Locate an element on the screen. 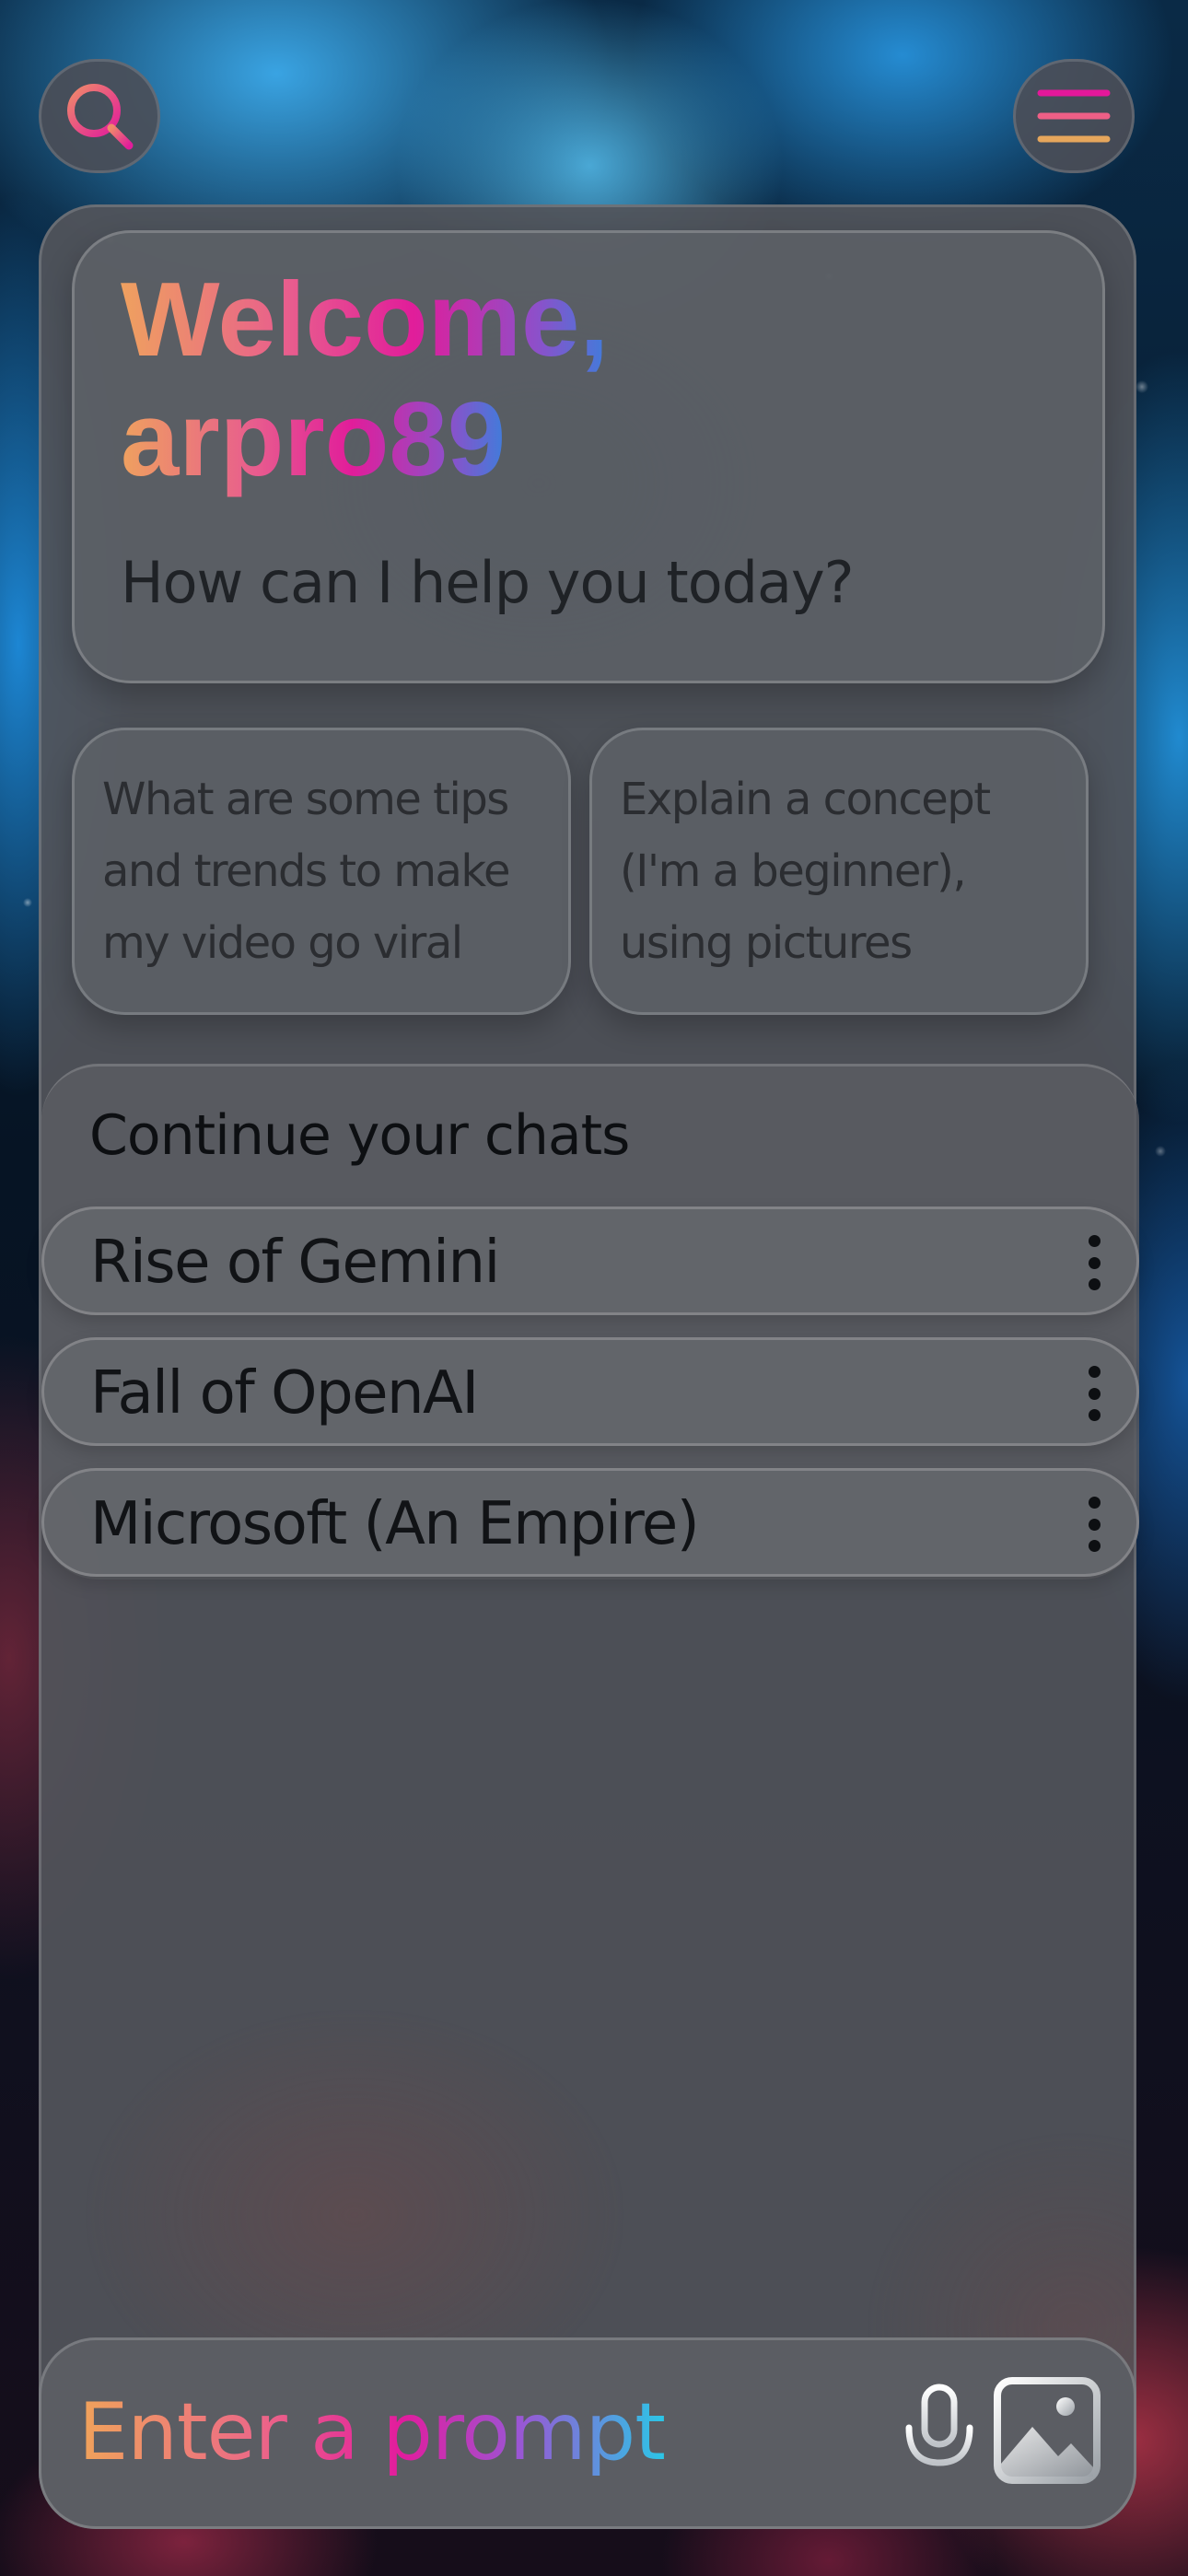  chat-item-label: Microsoft (An Empire) is located at coordinates (395, 1524).